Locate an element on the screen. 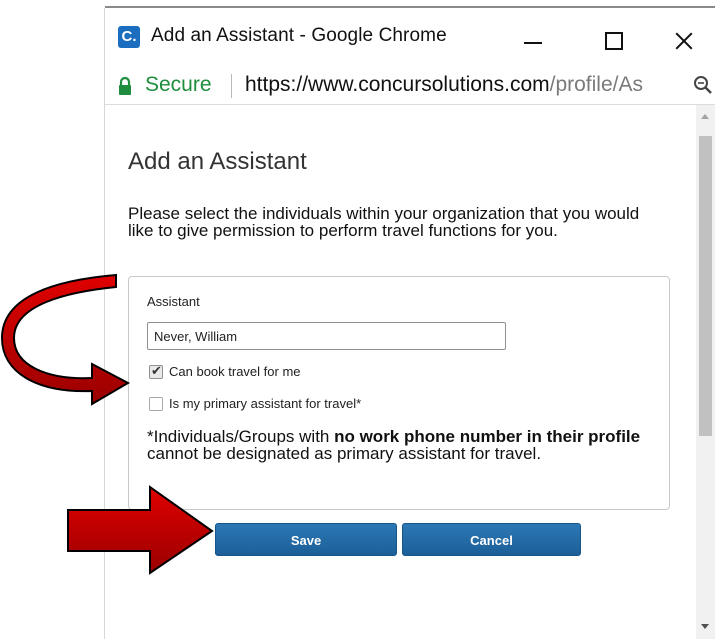 This screenshot has width=715, height=639. right-arrow-icon is located at coordinates (140, 530).